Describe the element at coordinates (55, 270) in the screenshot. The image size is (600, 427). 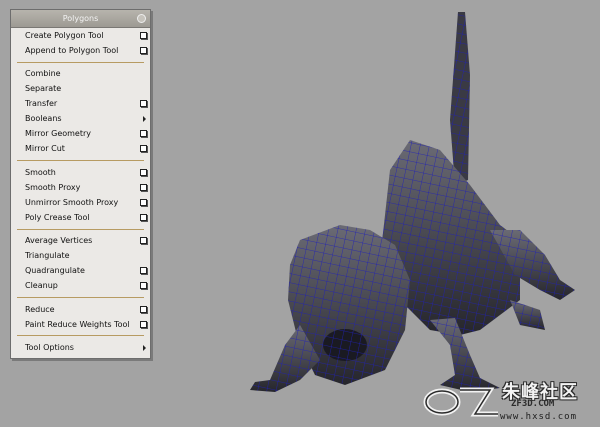
I see `menu-item-label: Quadrangulate` at that location.